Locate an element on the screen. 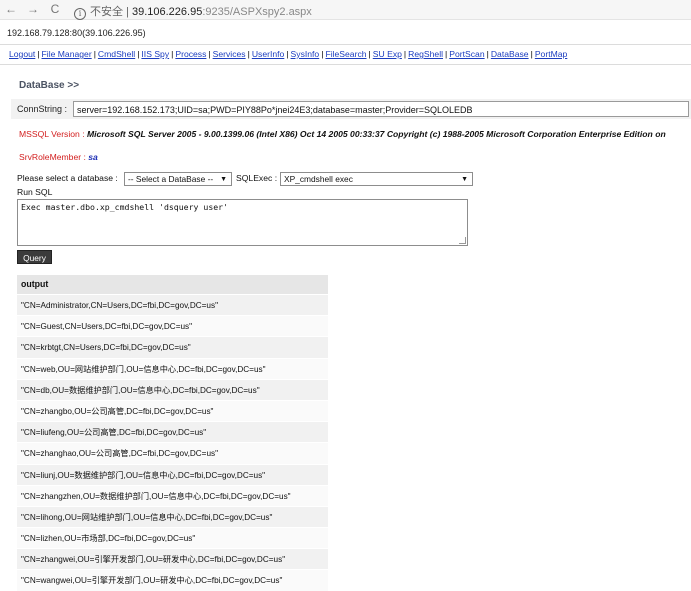 This screenshot has width=691, height=591. table-row: "CN=zhangbo,OU=公司高管,DC=fbi,DC=gov,DC=us" is located at coordinates (172, 410).